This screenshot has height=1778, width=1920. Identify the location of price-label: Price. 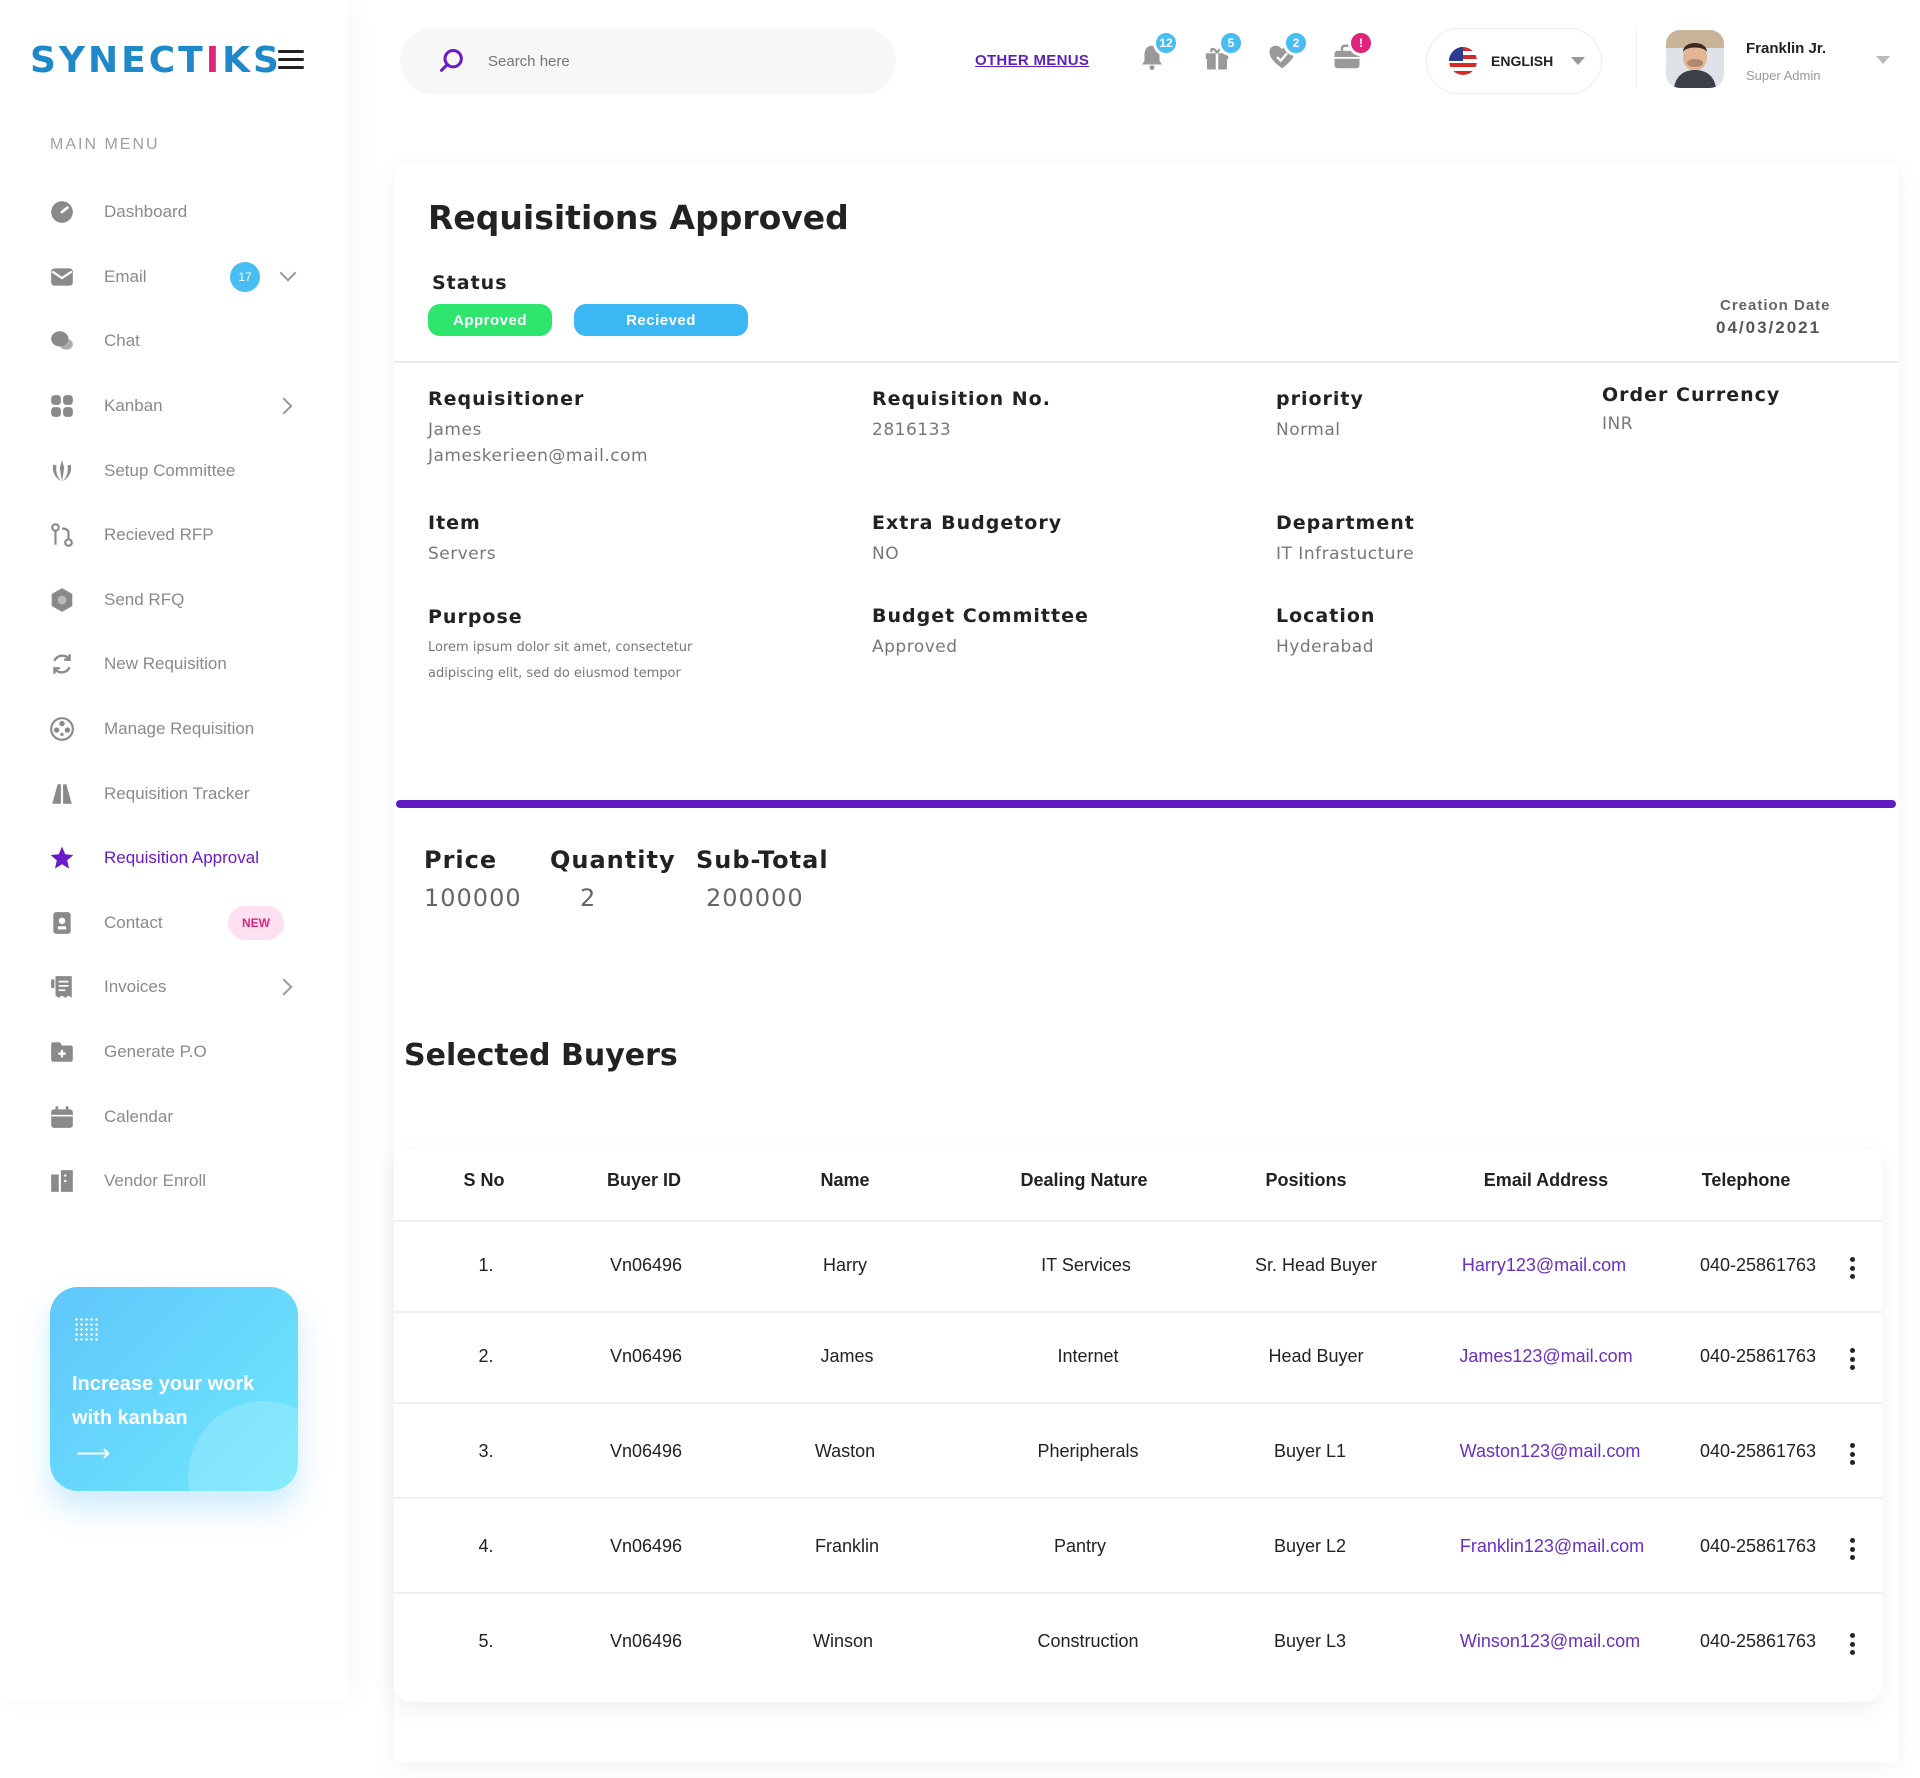
(461, 860).